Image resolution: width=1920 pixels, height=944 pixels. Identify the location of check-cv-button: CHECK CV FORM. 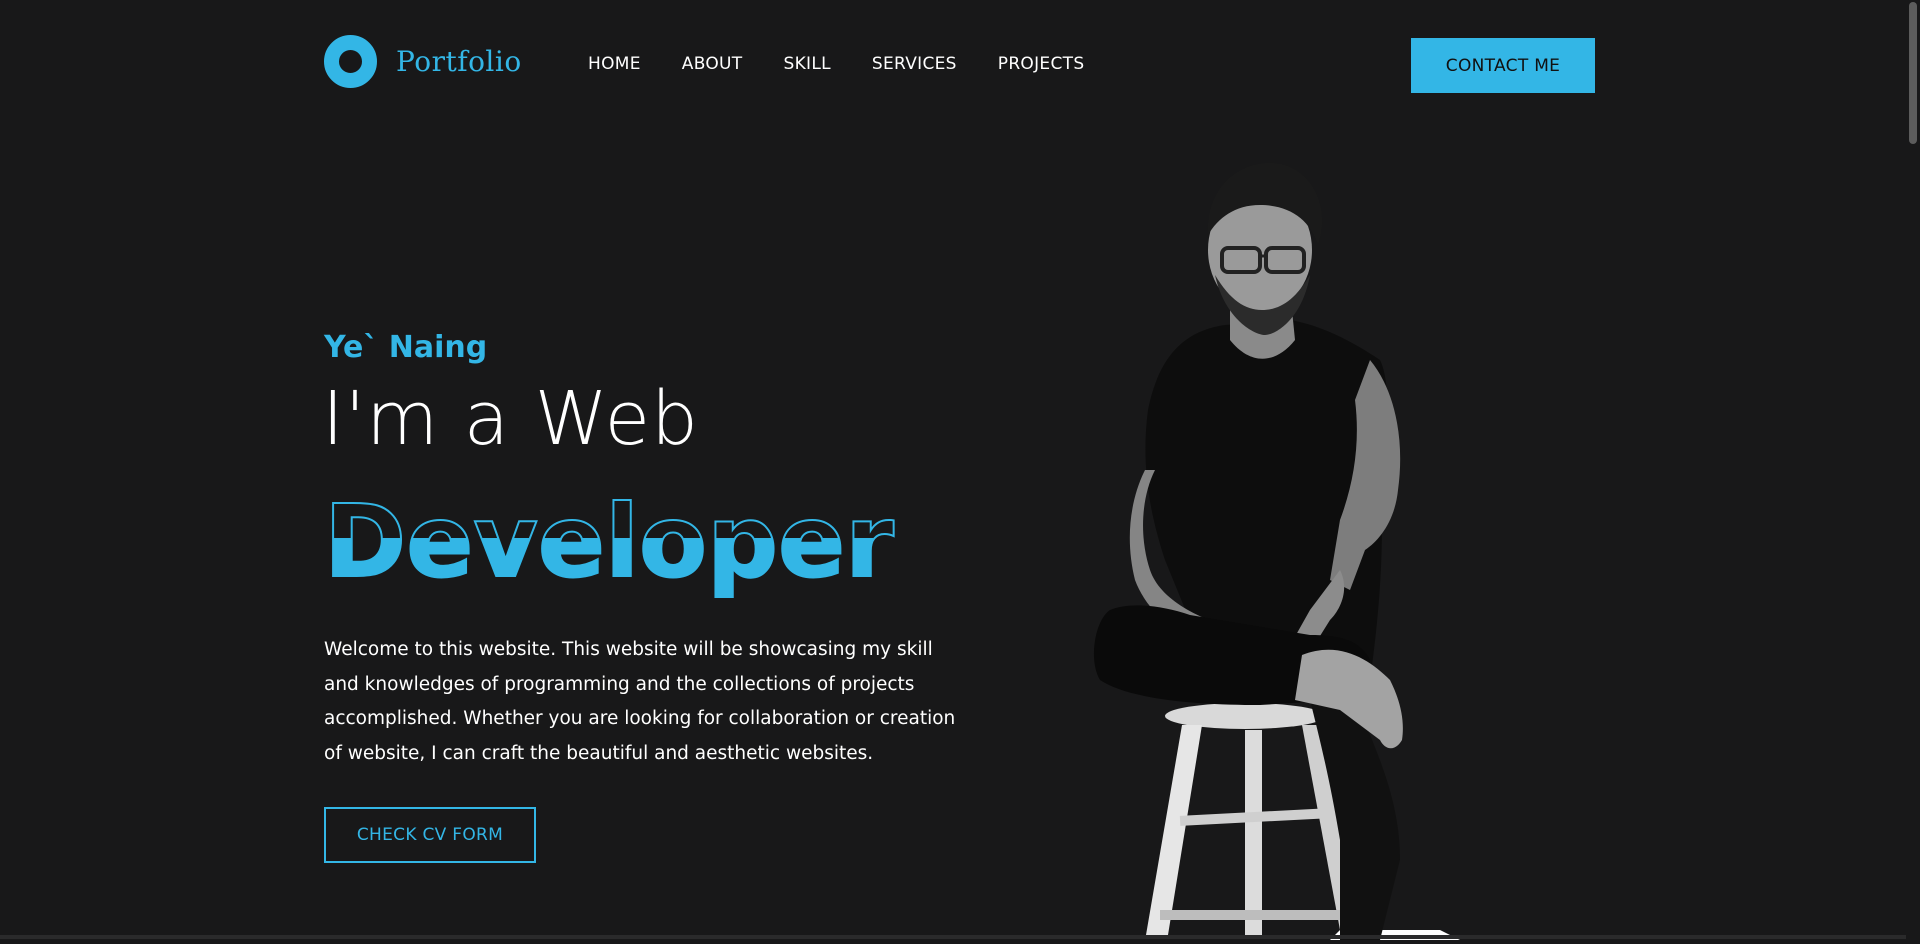
(430, 835).